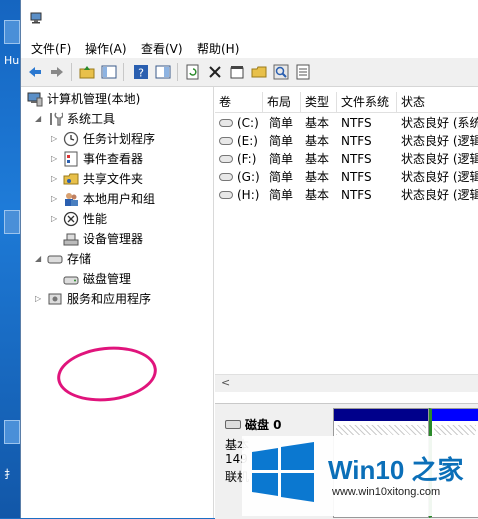  What do you see at coordinates (248, 123) in the screenshot?
I see `volume-name: (C:)` at bounding box center [248, 123].